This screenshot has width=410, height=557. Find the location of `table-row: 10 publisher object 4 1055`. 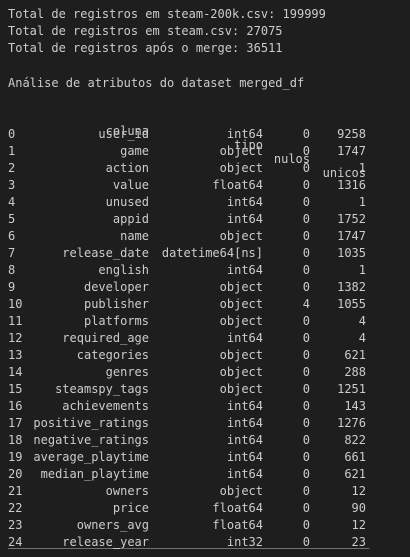

table-row: 10 publisher object 4 1055 is located at coordinates (205, 304).